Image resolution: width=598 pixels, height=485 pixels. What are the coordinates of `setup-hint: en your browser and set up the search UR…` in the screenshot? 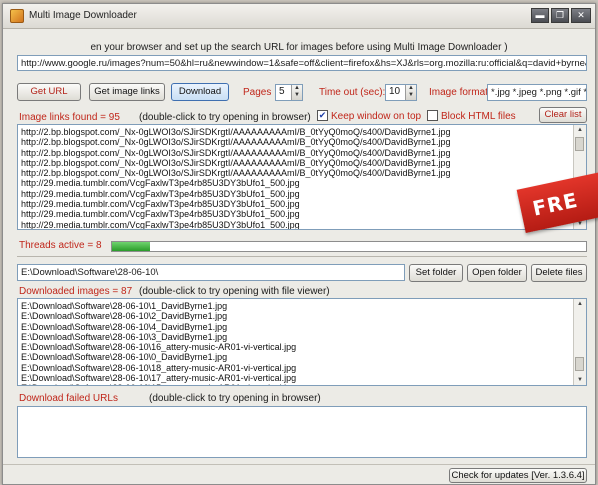 It's located at (299, 47).